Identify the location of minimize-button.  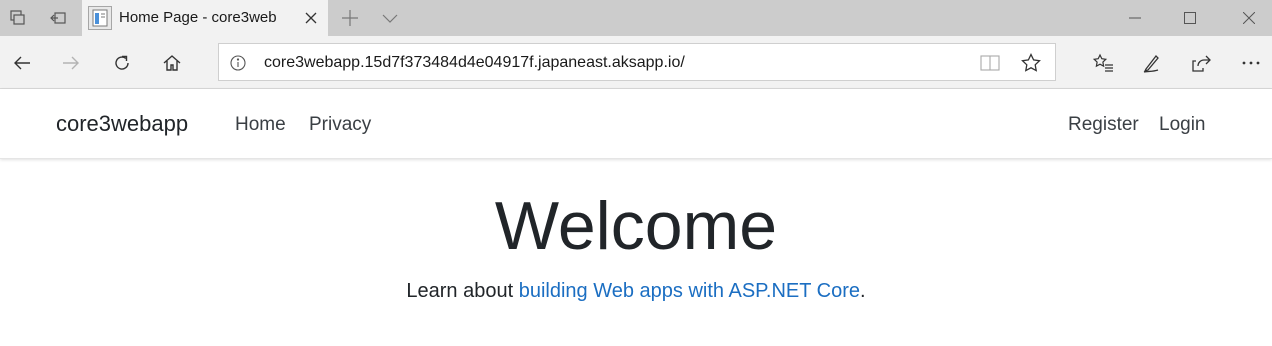
(1135, 18).